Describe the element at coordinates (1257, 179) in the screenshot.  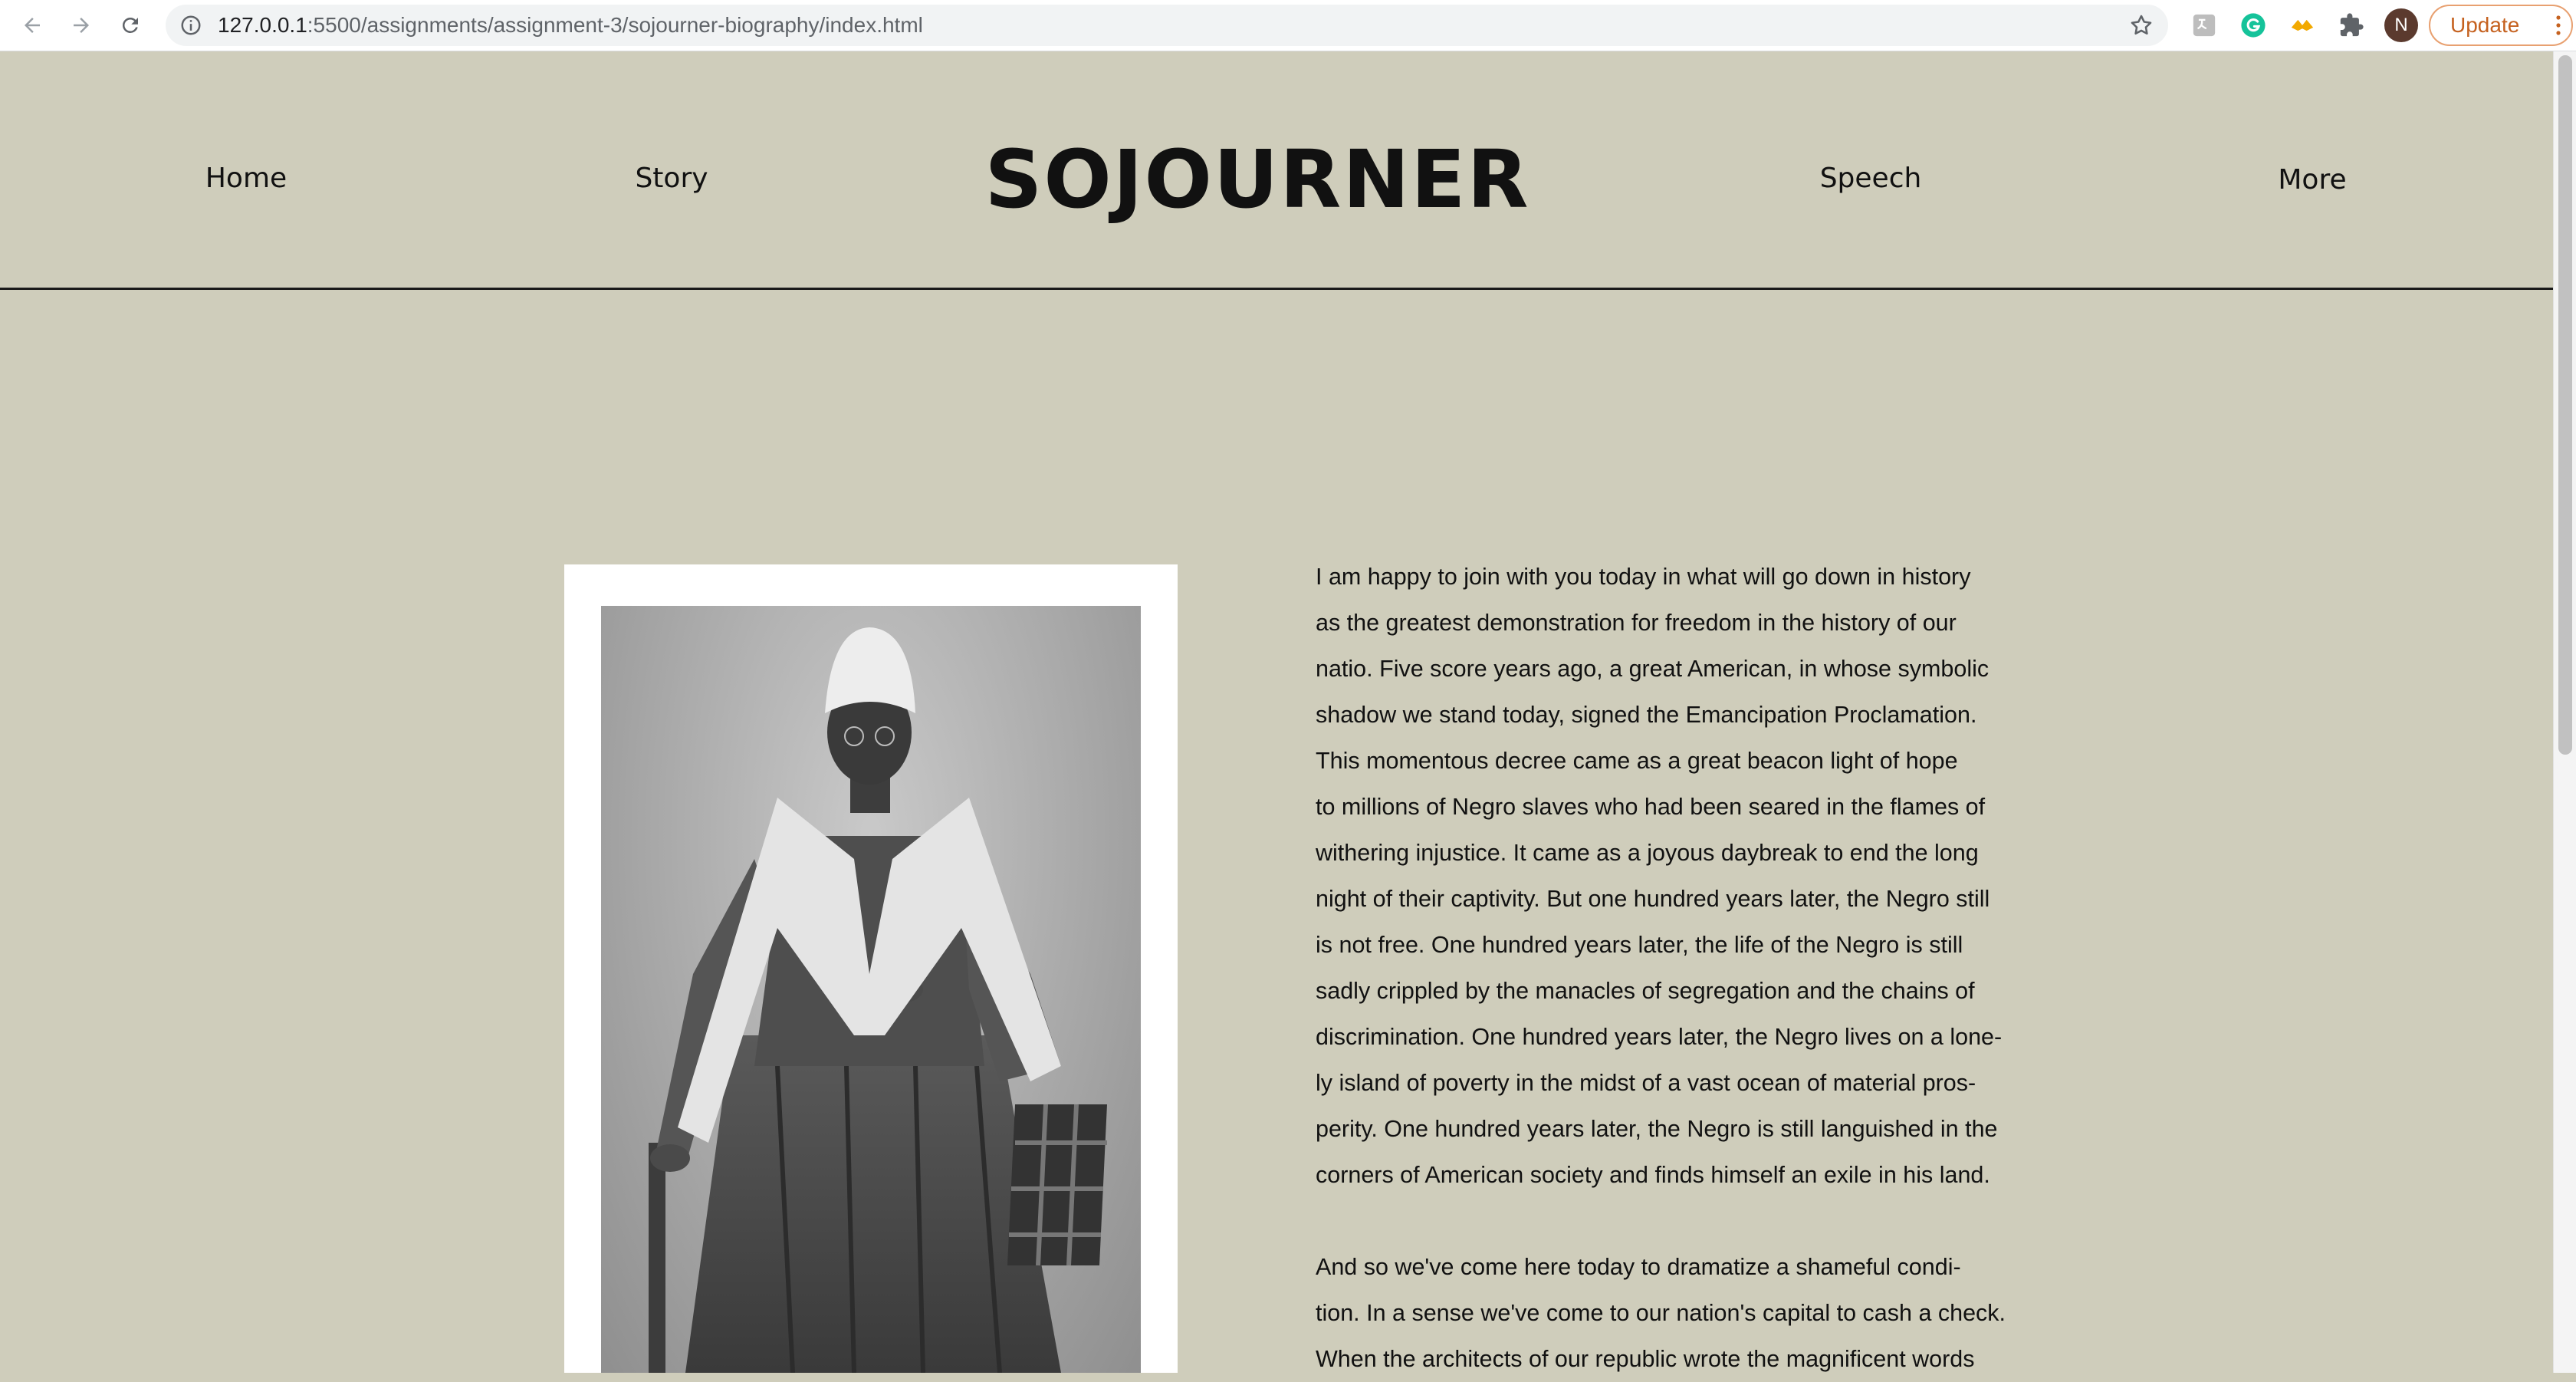
I see `site-brand-title: SOJOURNER` at that location.